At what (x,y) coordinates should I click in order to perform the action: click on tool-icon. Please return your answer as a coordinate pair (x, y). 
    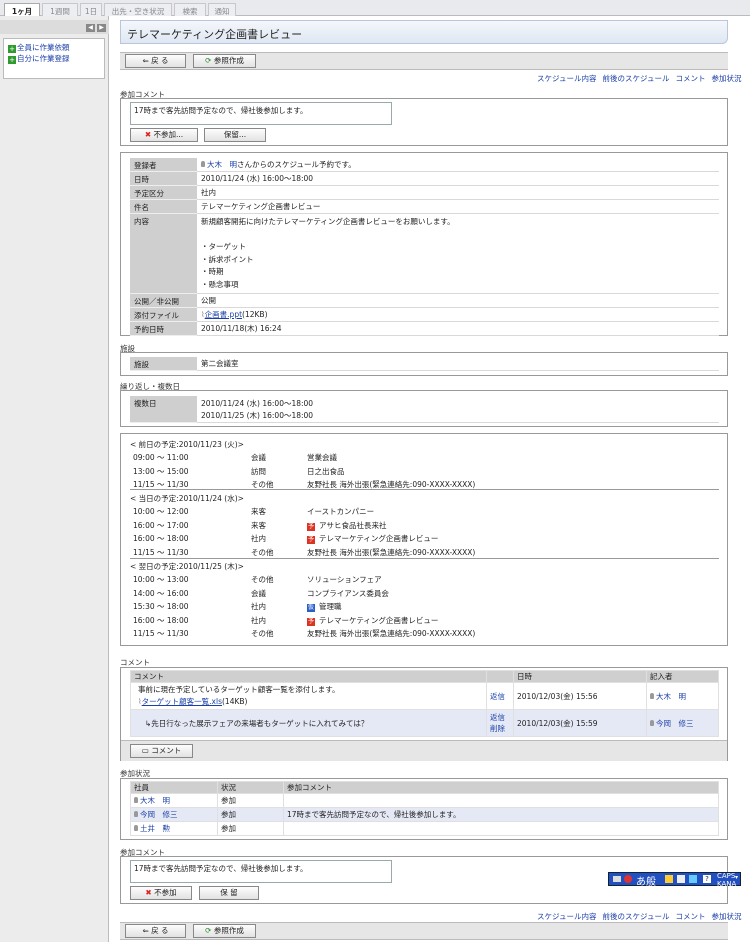
    Looking at the image, I should click on (681, 879).